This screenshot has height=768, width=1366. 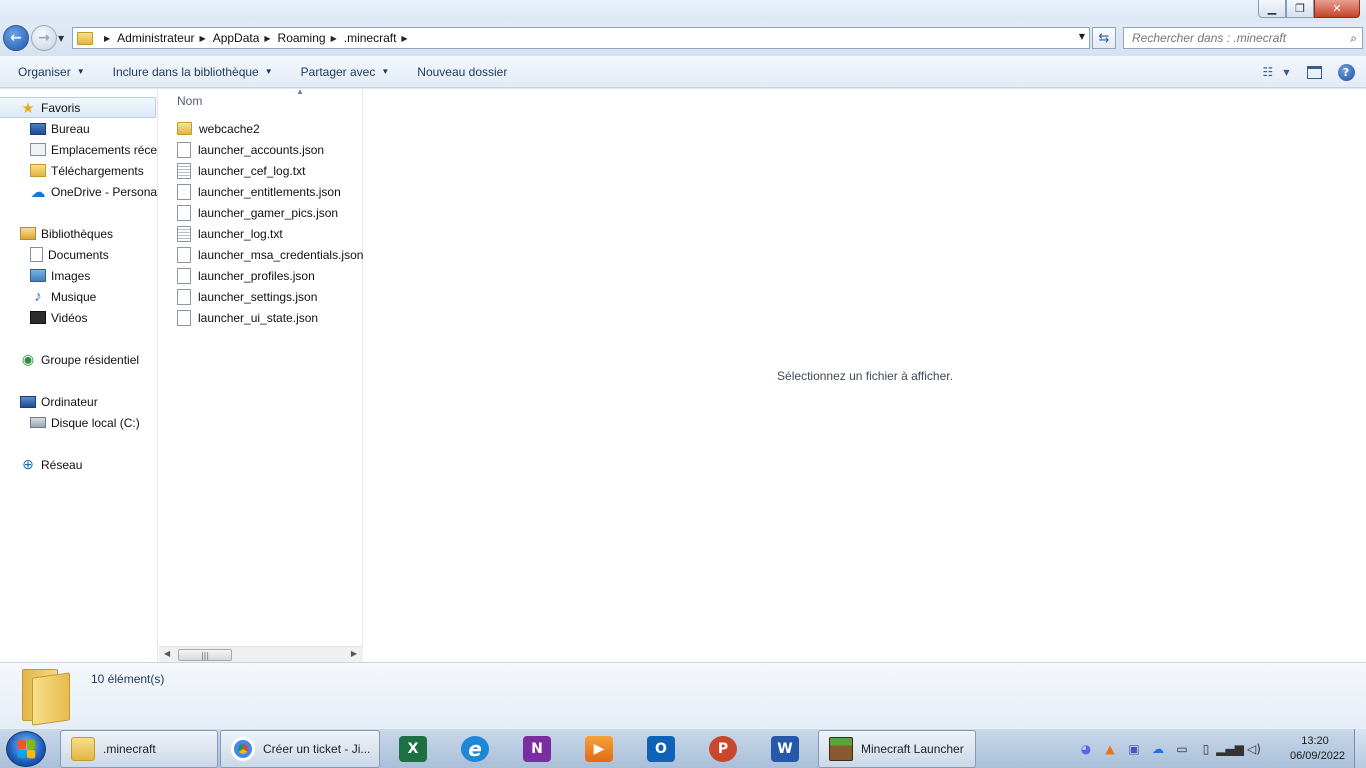 What do you see at coordinates (26, 749) in the screenshot?
I see `start-button` at bounding box center [26, 749].